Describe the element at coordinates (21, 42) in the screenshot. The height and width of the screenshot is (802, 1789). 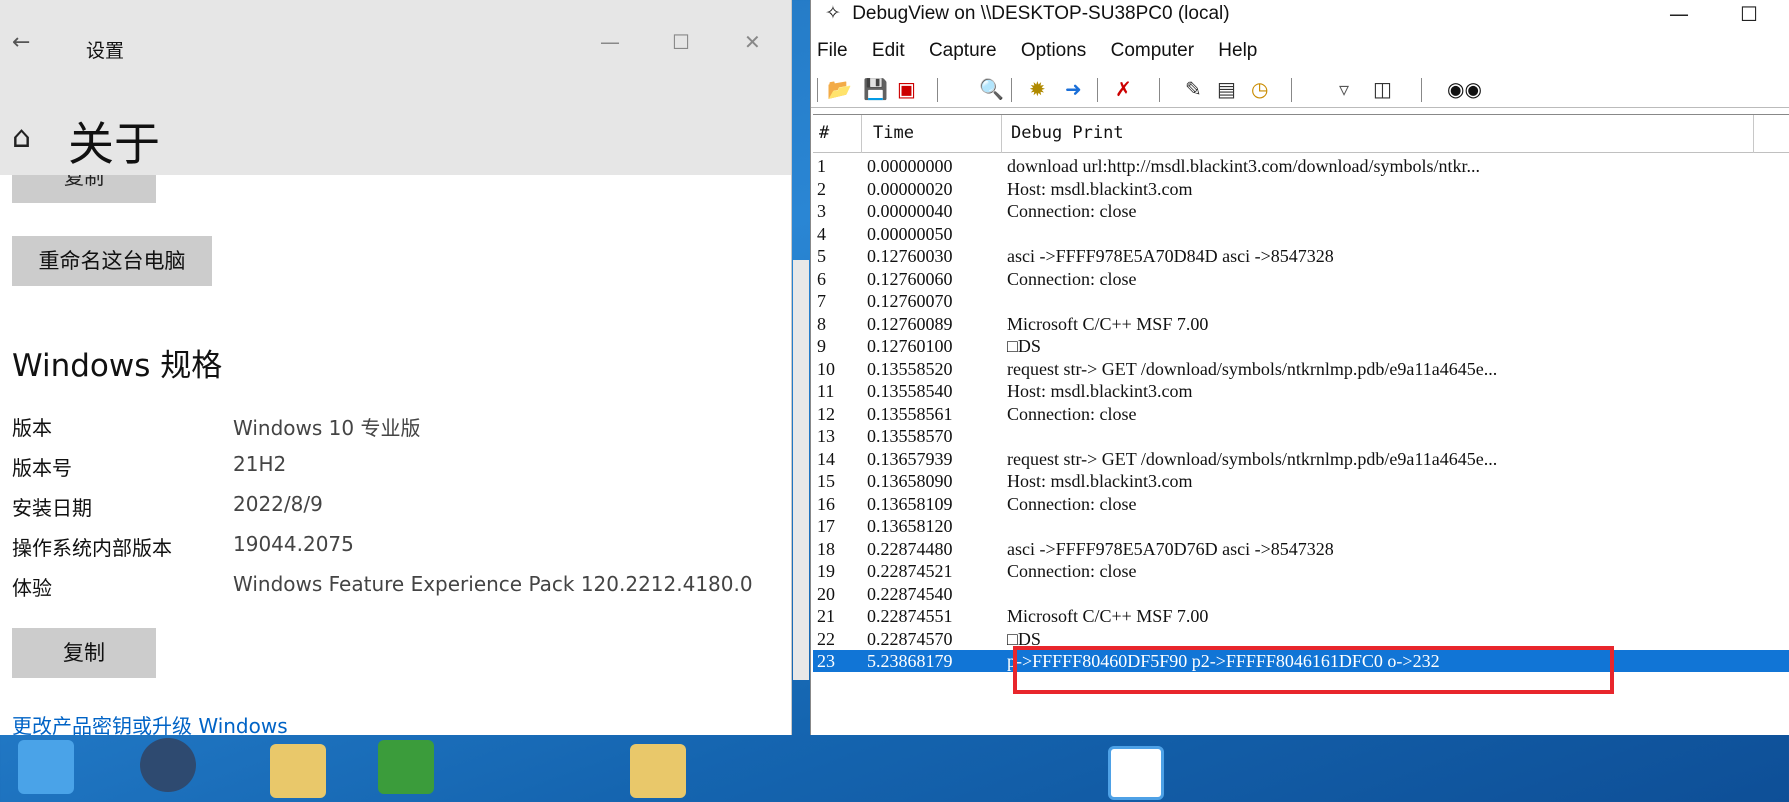
I see `back-arrow-icon: ←` at that location.